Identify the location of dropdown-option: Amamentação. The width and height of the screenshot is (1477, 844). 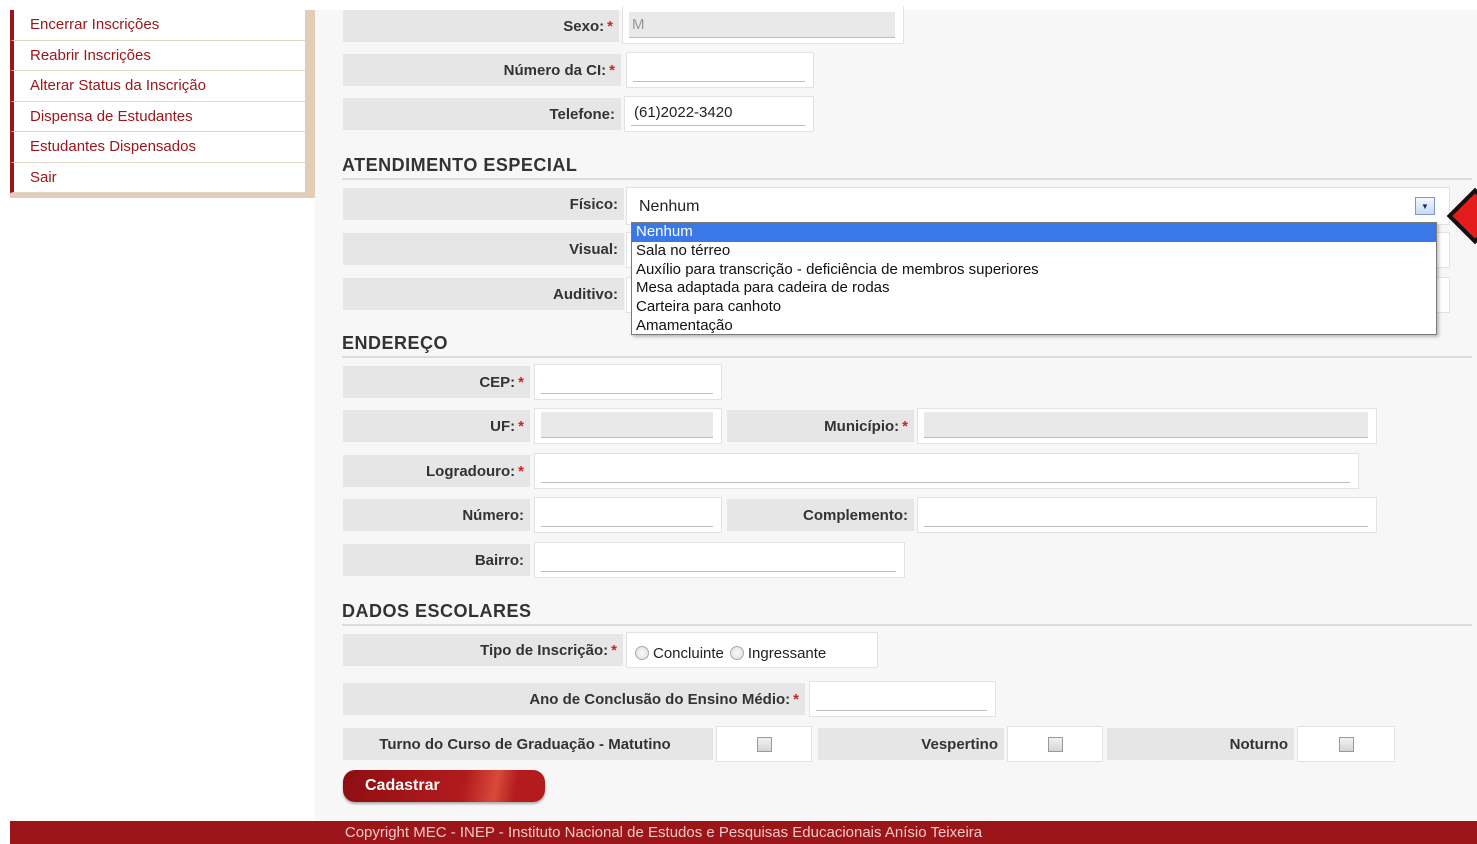
(1034, 326).